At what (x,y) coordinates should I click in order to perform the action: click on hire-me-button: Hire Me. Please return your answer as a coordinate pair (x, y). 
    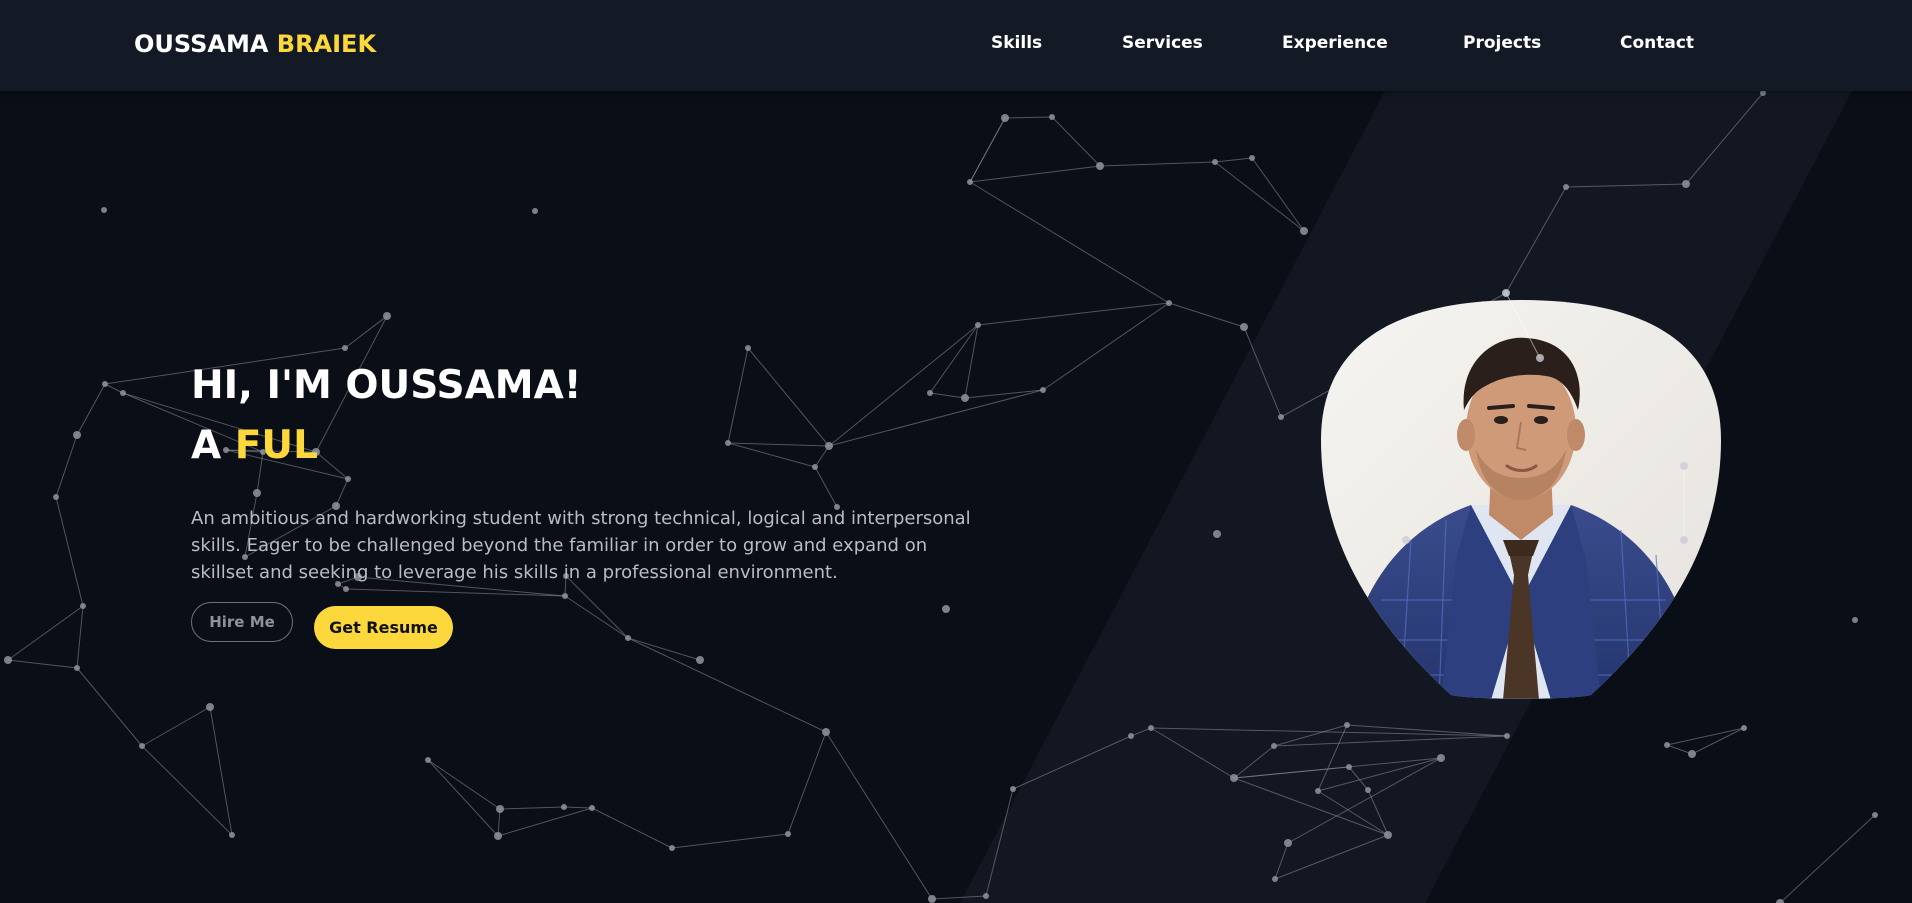
    Looking at the image, I should click on (242, 622).